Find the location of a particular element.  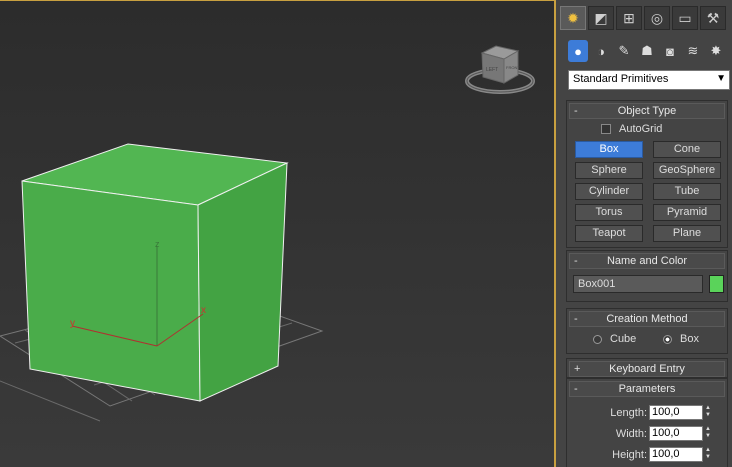

cameras-icon: ☗ is located at coordinates (647, 51).